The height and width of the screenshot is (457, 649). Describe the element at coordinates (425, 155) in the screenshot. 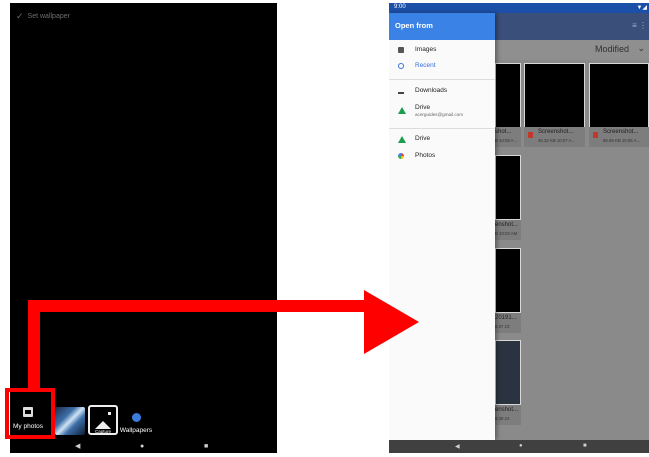

I see `drawer-item-label: Photos` at that location.